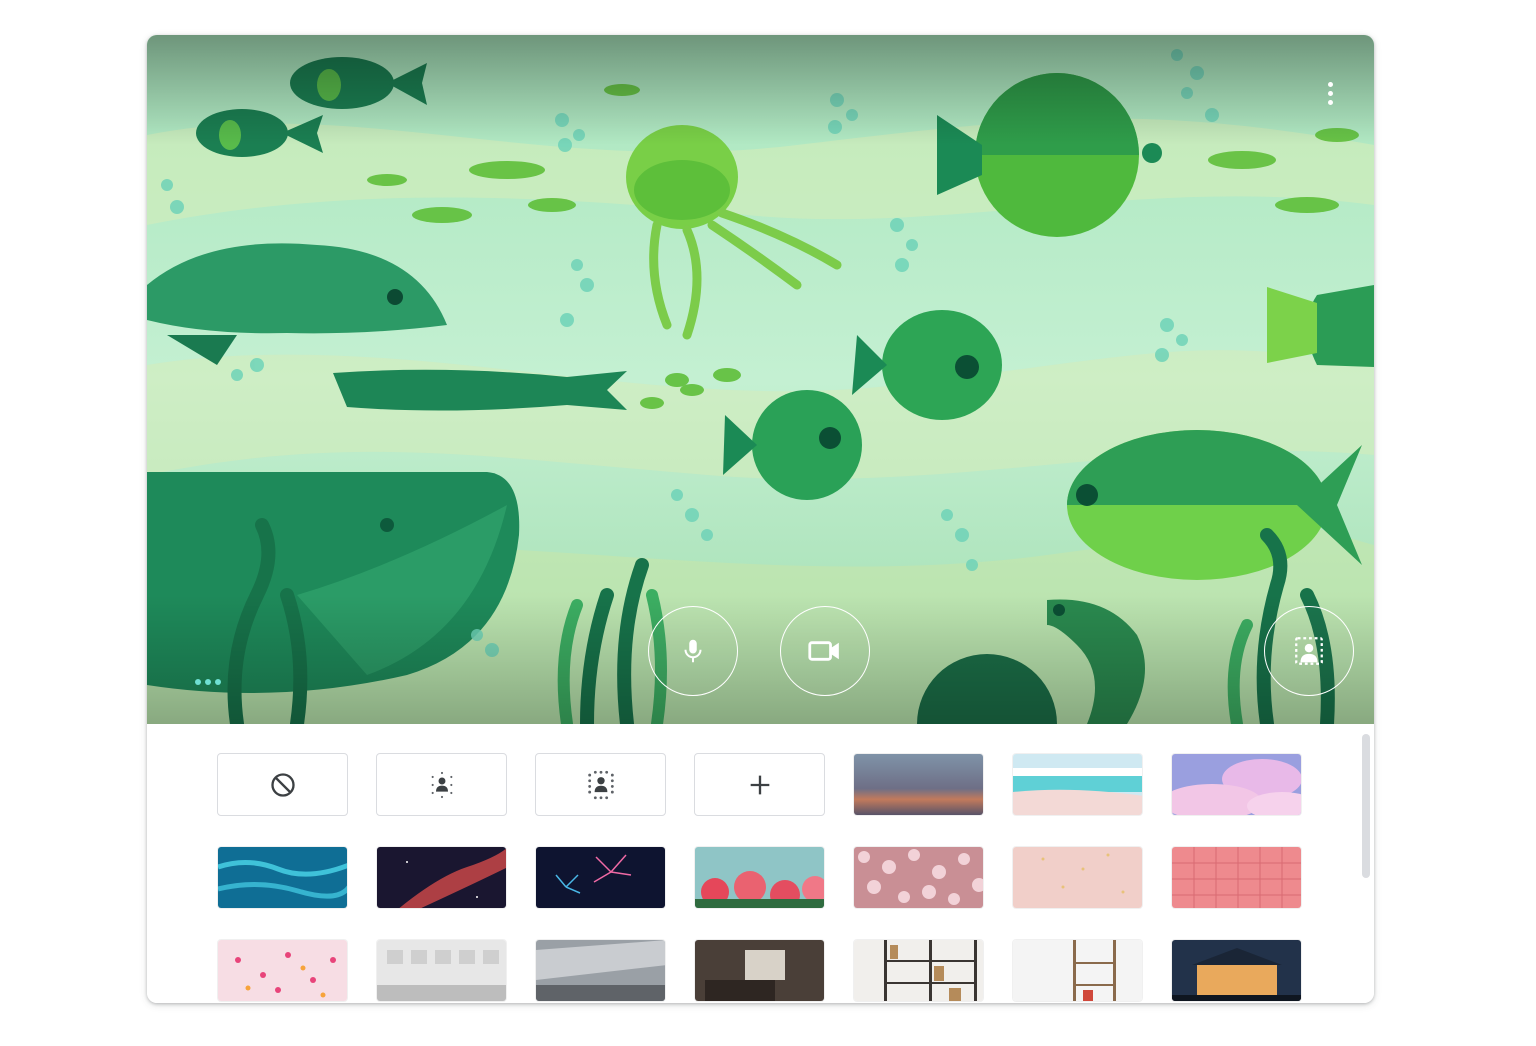 Image resolution: width=1536 pixels, height=1046 pixels. I want to click on thumbnail-gallery-room, so click(441, 970).